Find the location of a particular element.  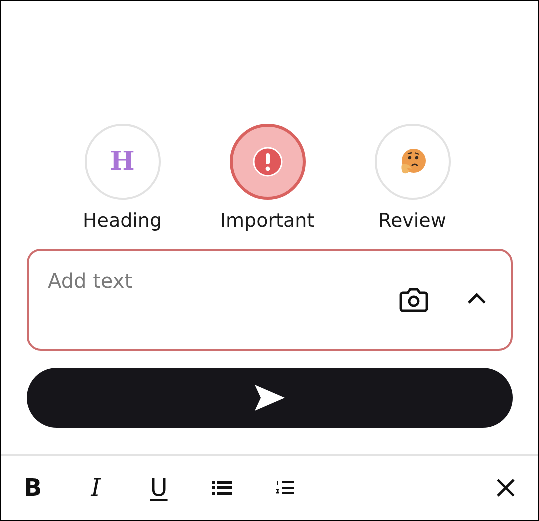

close-icon is located at coordinates (506, 488).